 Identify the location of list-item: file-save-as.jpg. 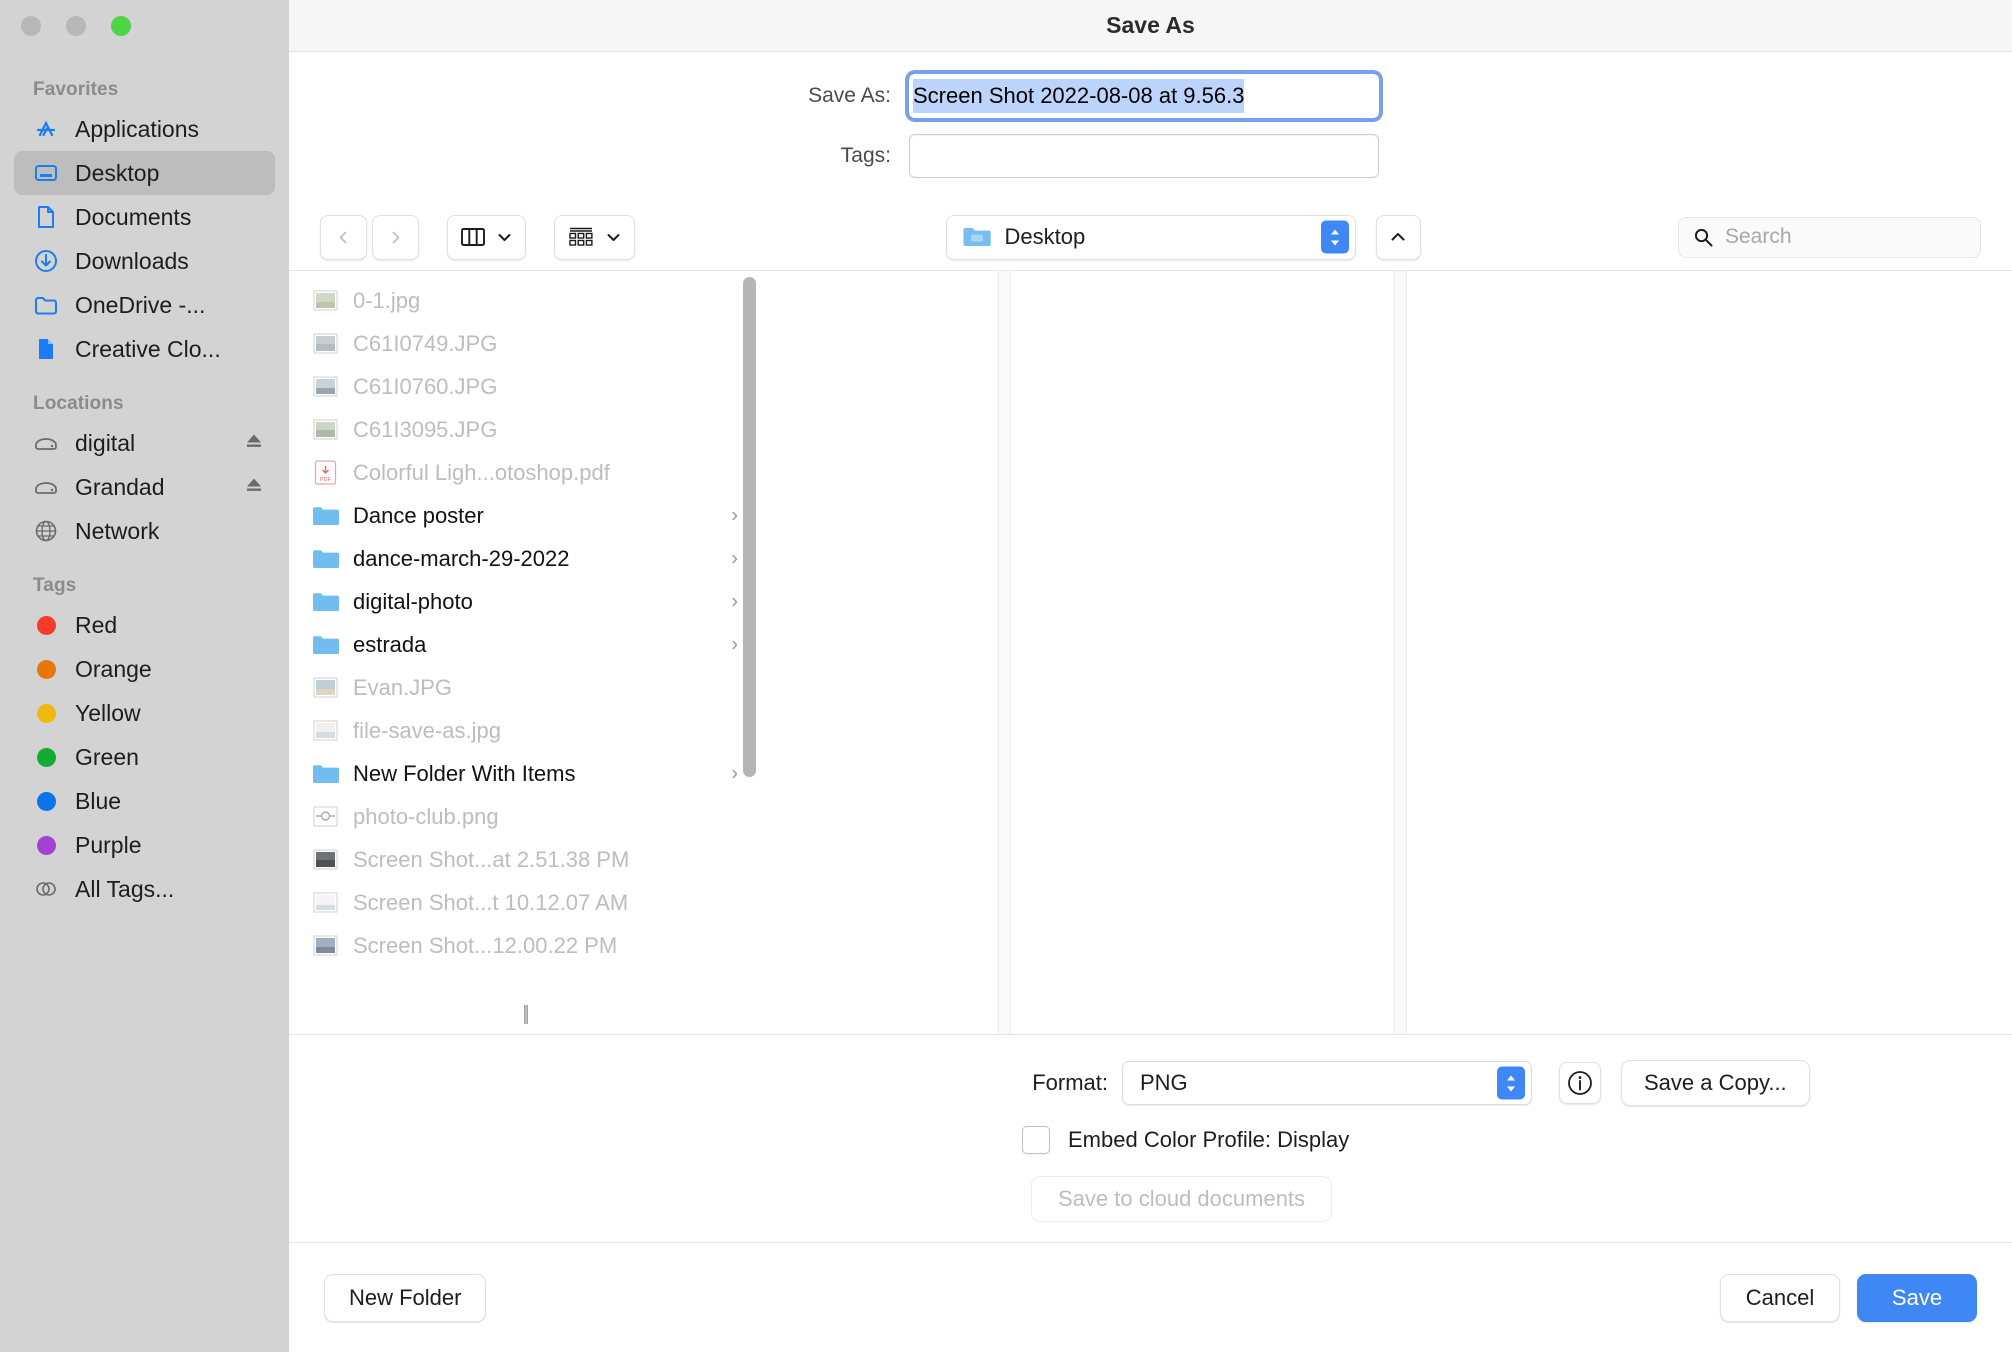
(524, 730).